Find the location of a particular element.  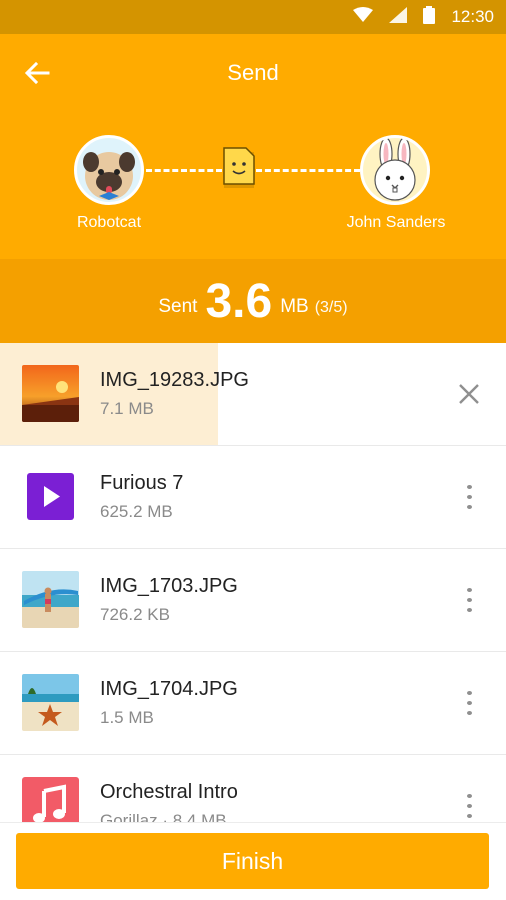

receiver-name: John Sanders is located at coordinates (396, 222).